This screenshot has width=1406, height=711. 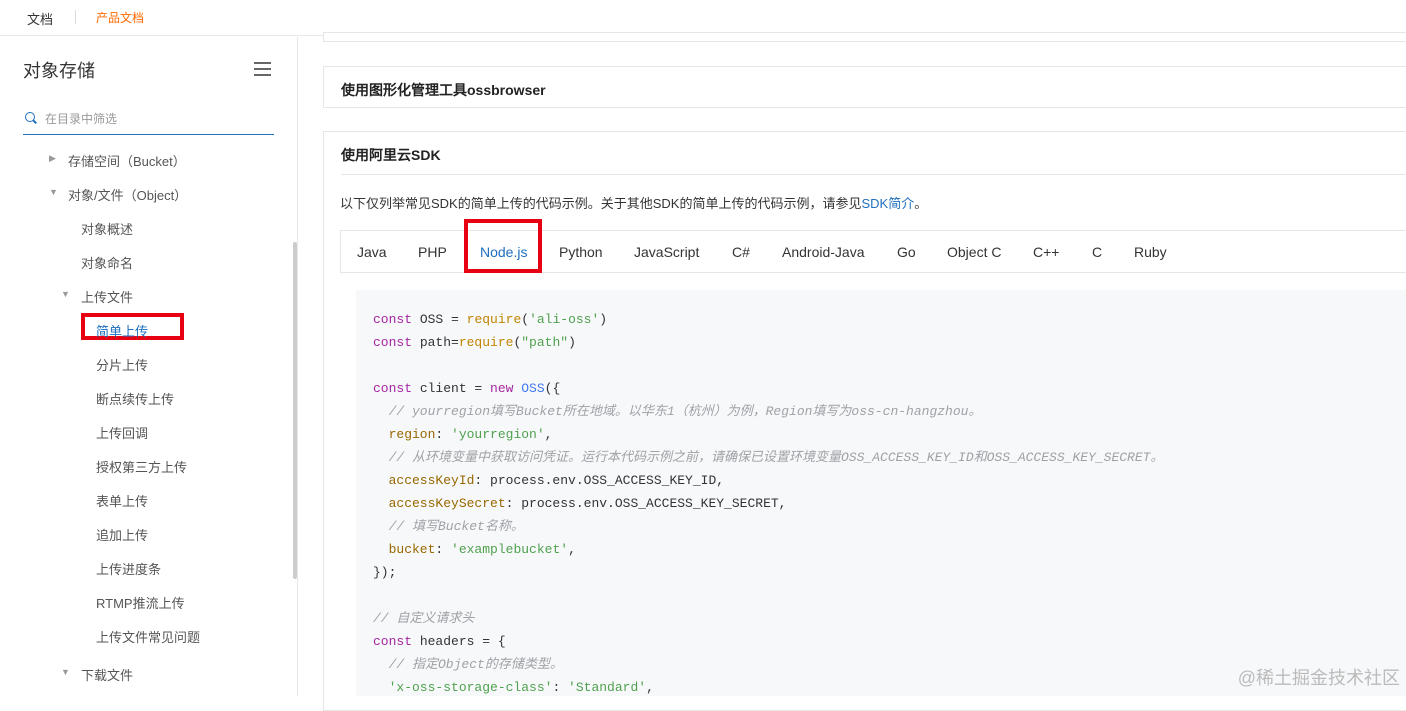 I want to click on sidebar-item-object-overview: 对象概述, so click(x=107, y=228).